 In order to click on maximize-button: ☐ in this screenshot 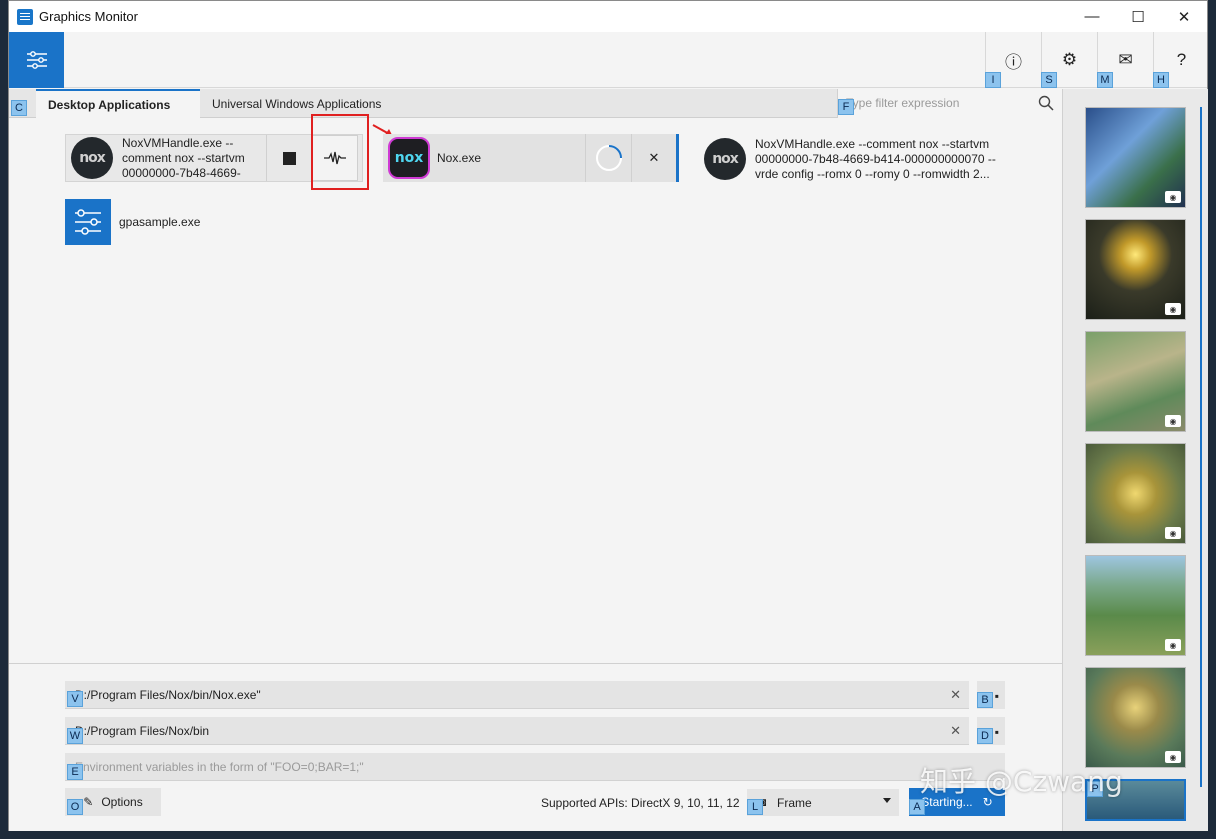, I will do `click(1138, 16)`.